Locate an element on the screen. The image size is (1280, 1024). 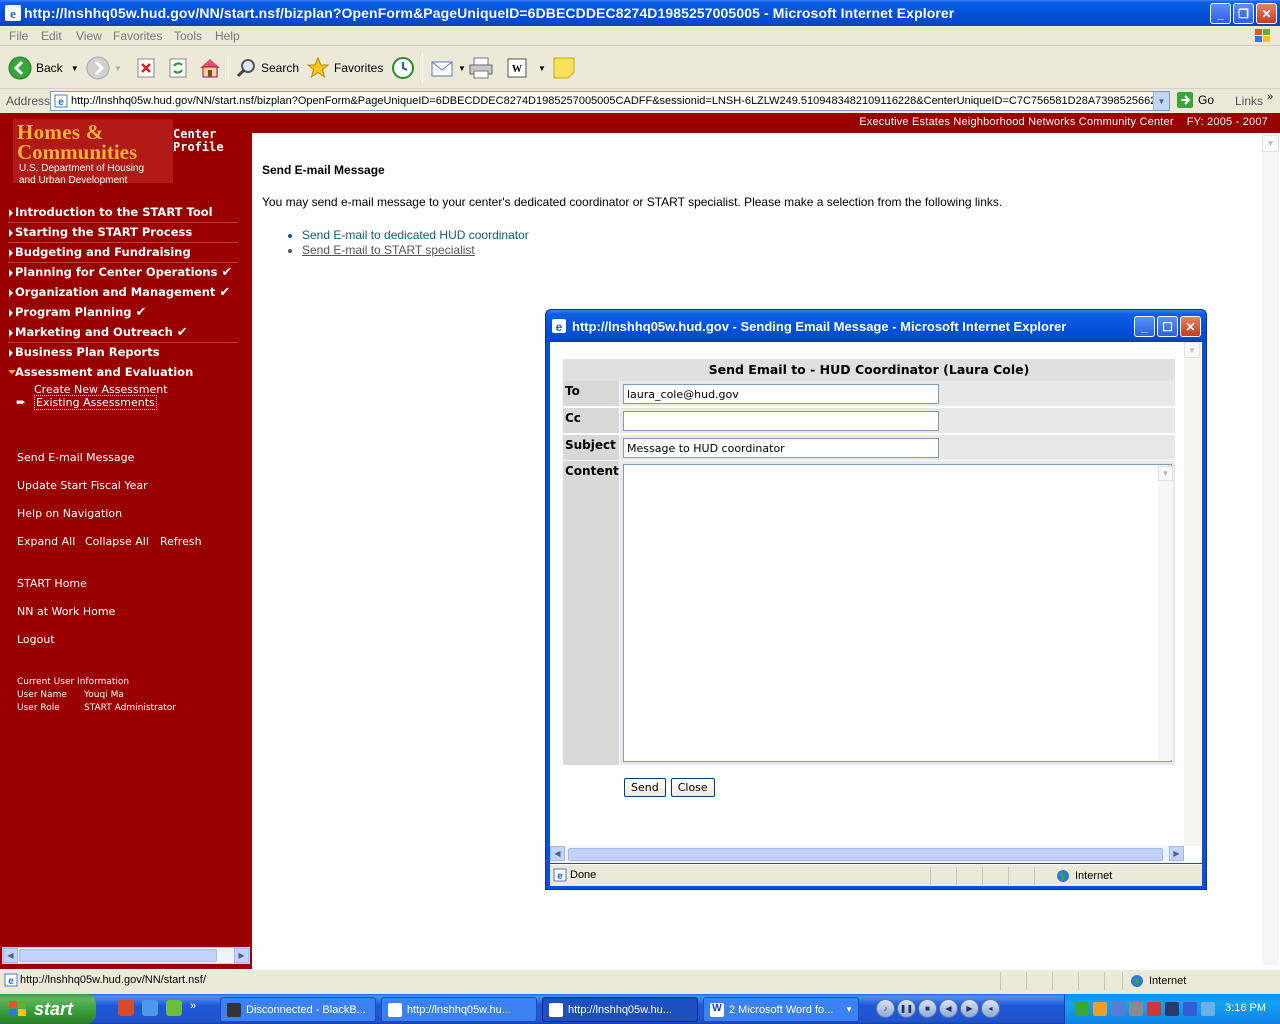
nav-item-planning-operations: Planning for Center Operations ✔ is located at coordinates (123, 273).